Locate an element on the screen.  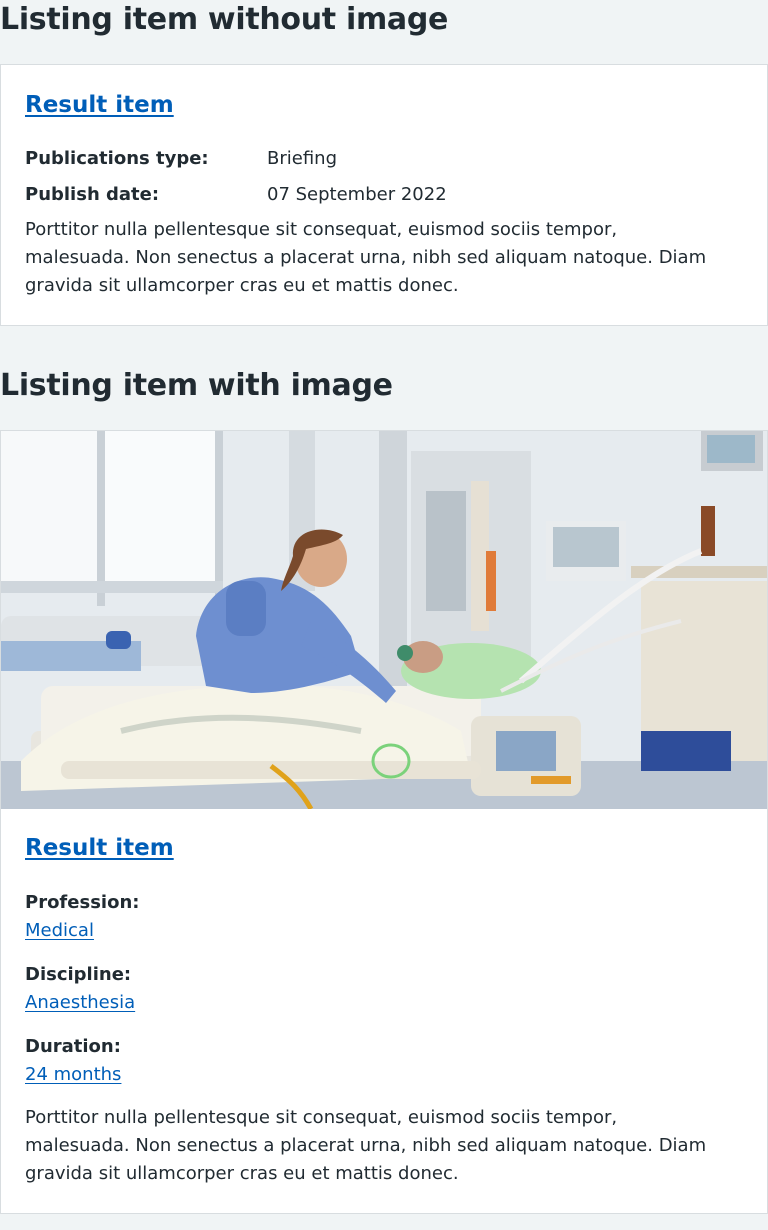
section-heading-without-image: Listing item without image is located at coordinates (224, 19).